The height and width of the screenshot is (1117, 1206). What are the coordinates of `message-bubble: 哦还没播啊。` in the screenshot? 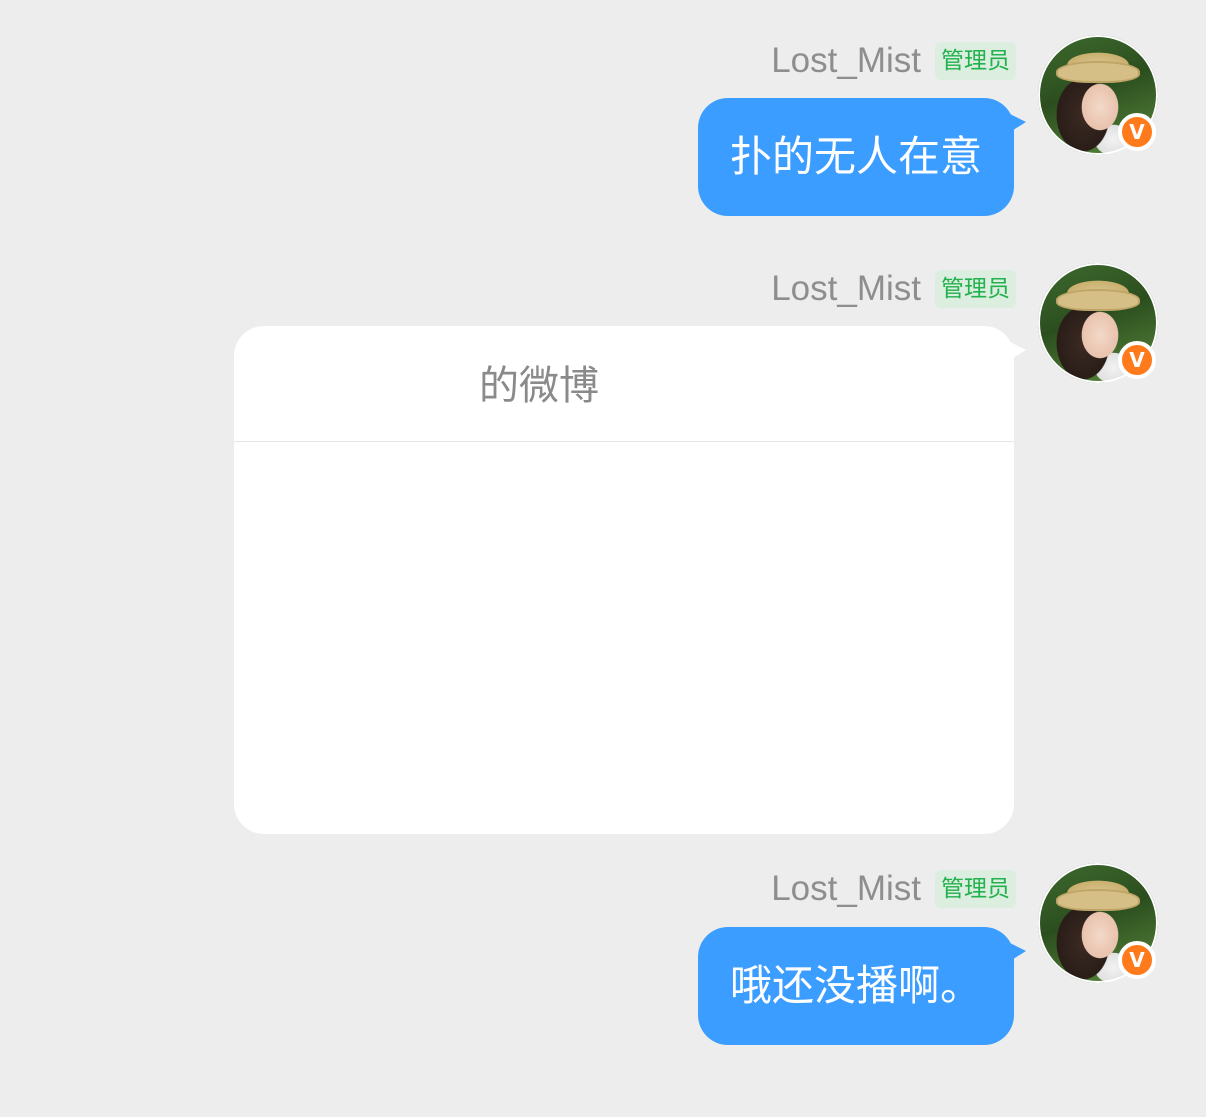 It's located at (861, 986).